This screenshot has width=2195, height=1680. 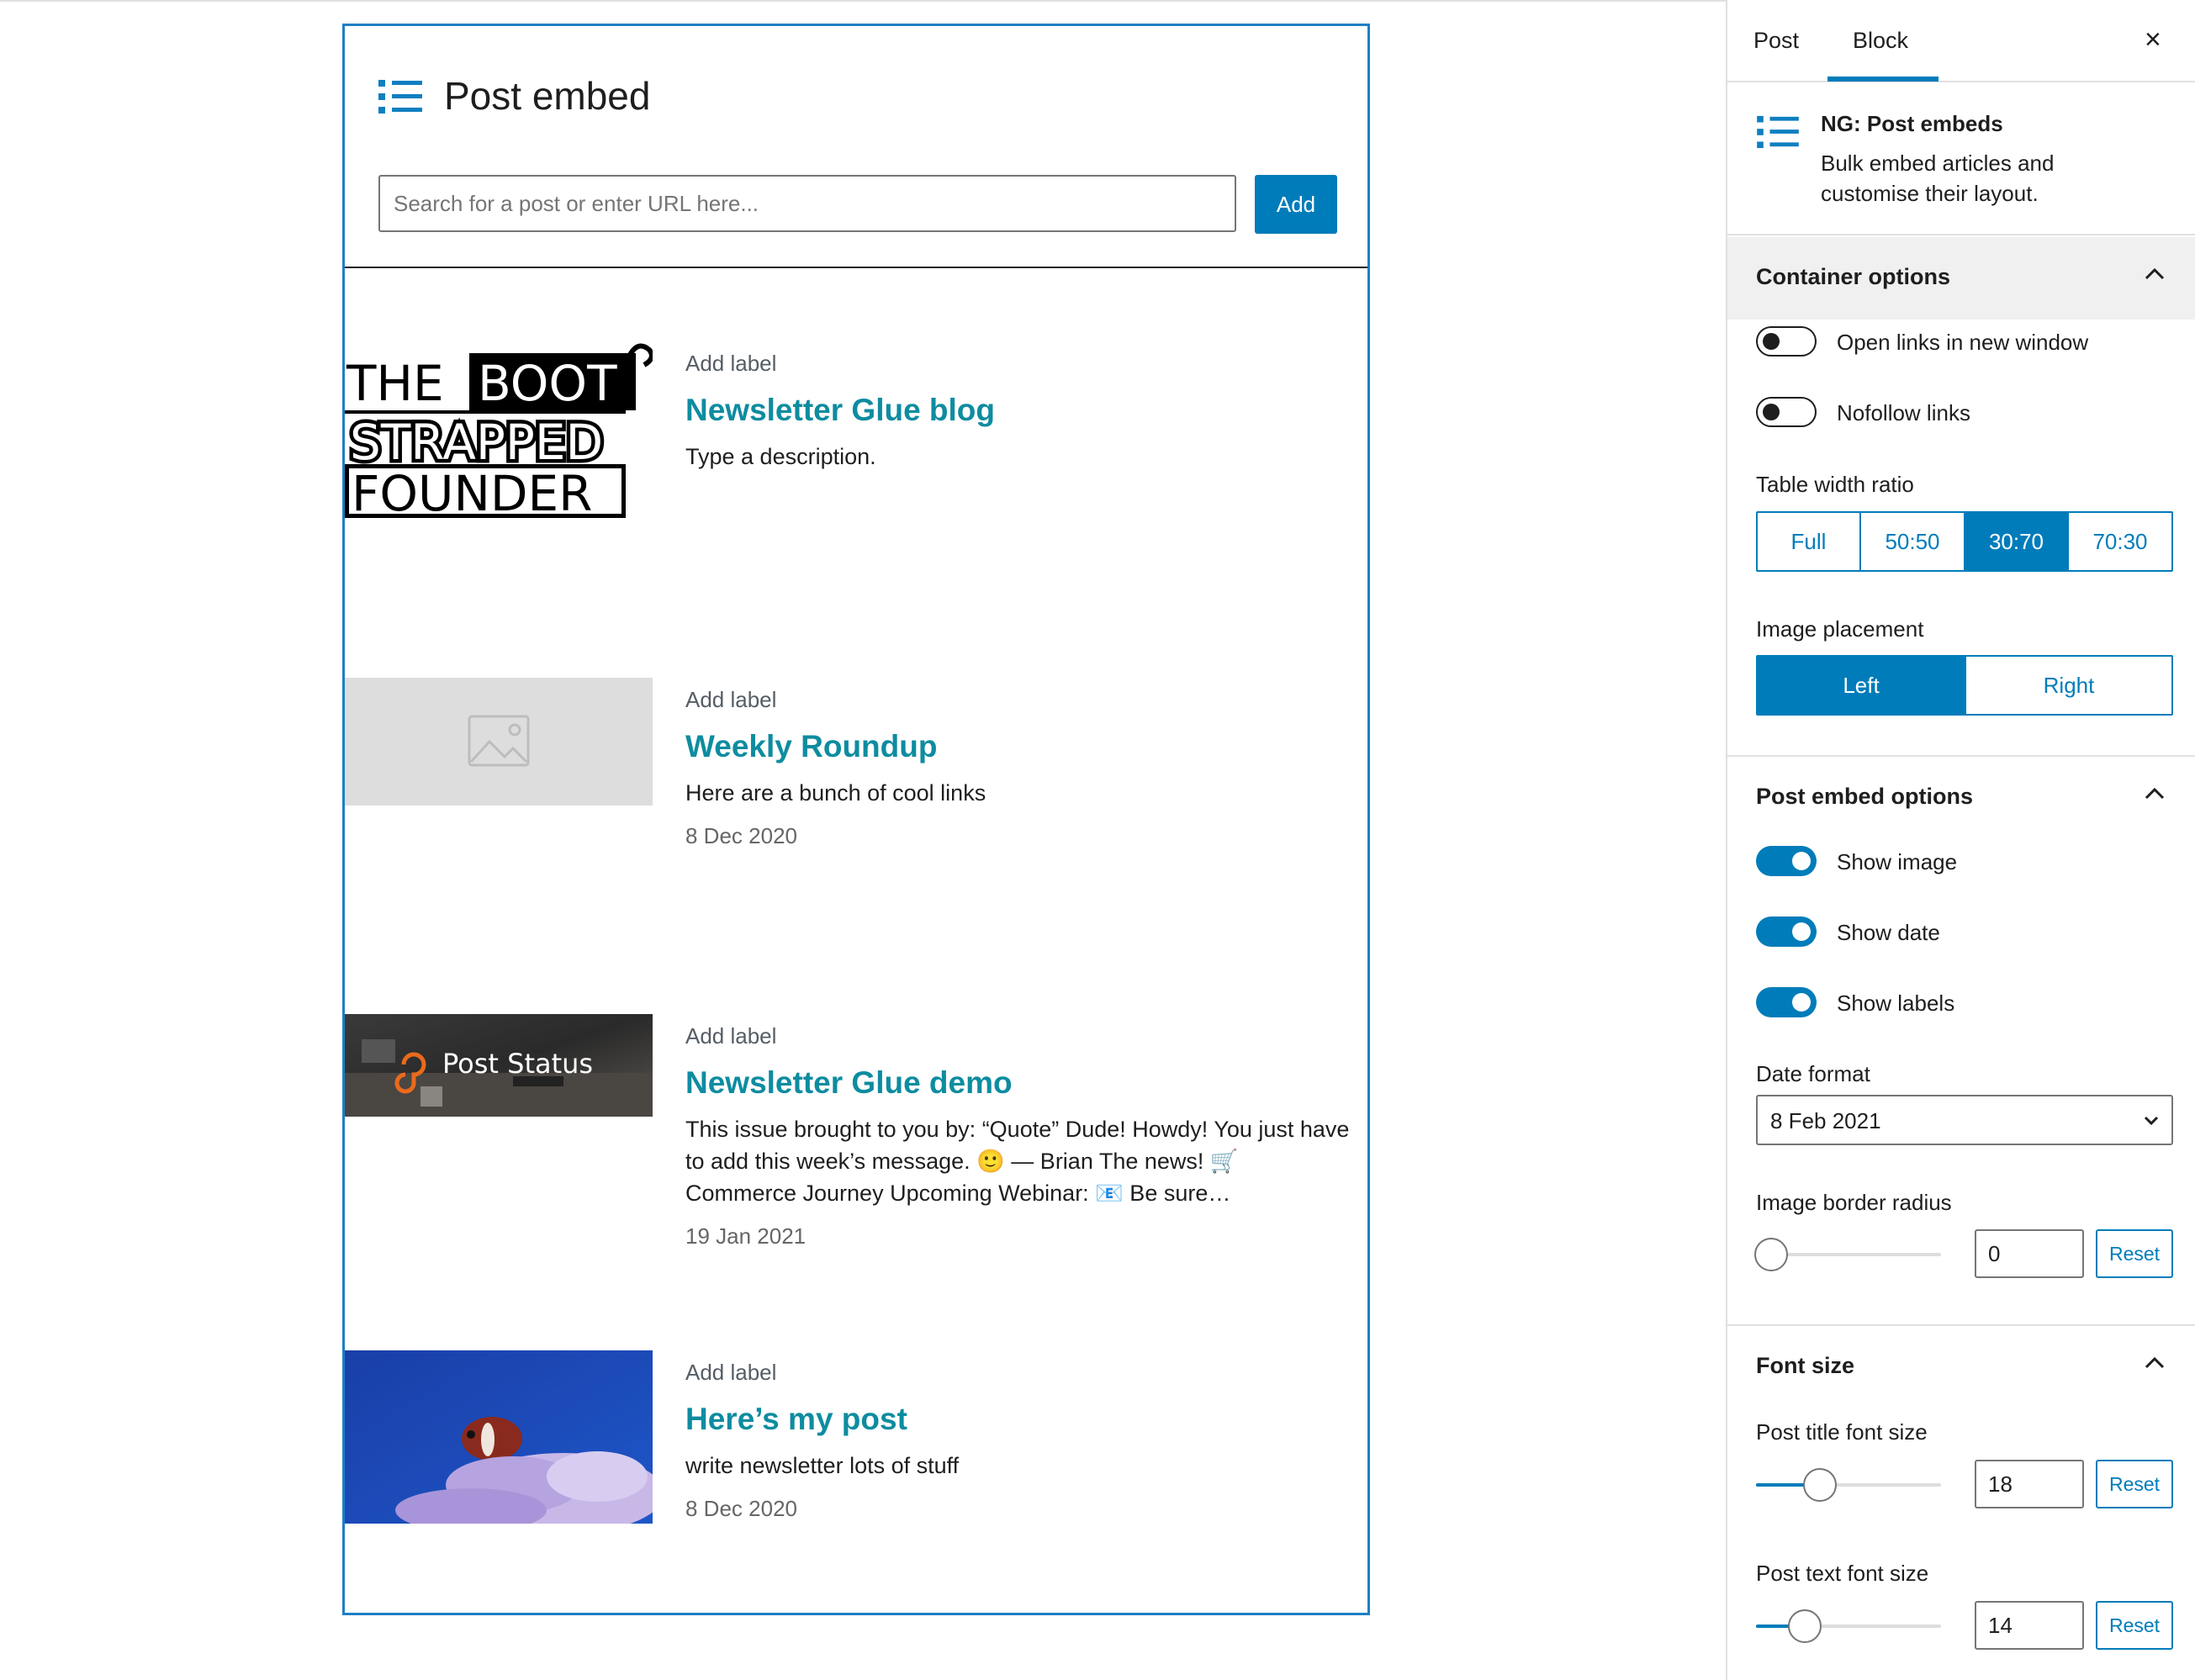 I want to click on tab-block: Block, so click(x=1880, y=41).